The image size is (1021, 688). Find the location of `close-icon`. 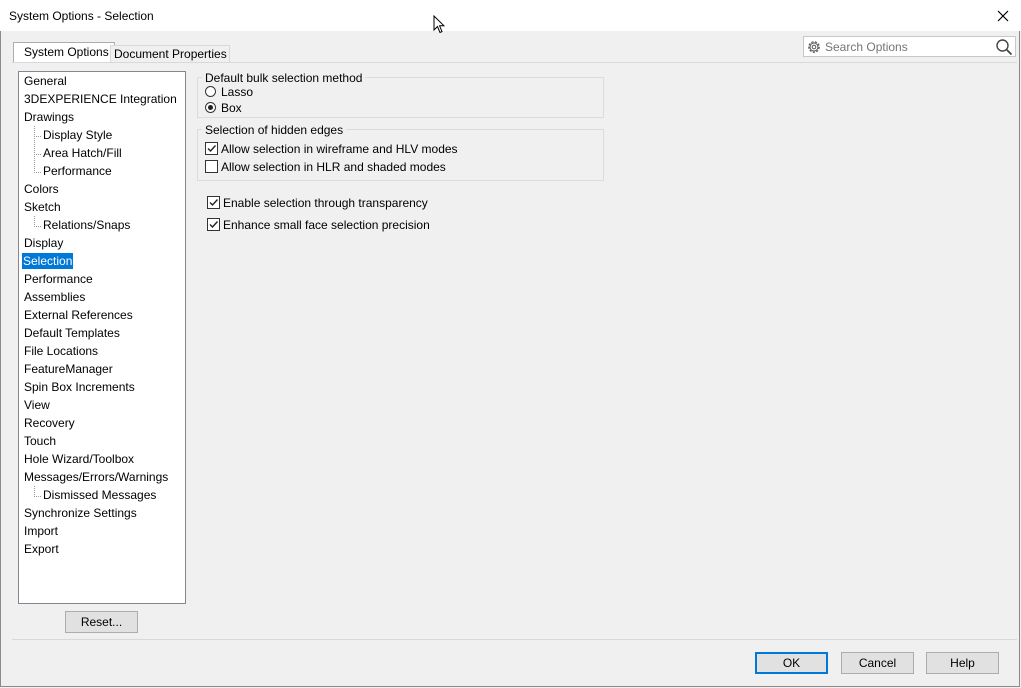

close-icon is located at coordinates (1003, 15).